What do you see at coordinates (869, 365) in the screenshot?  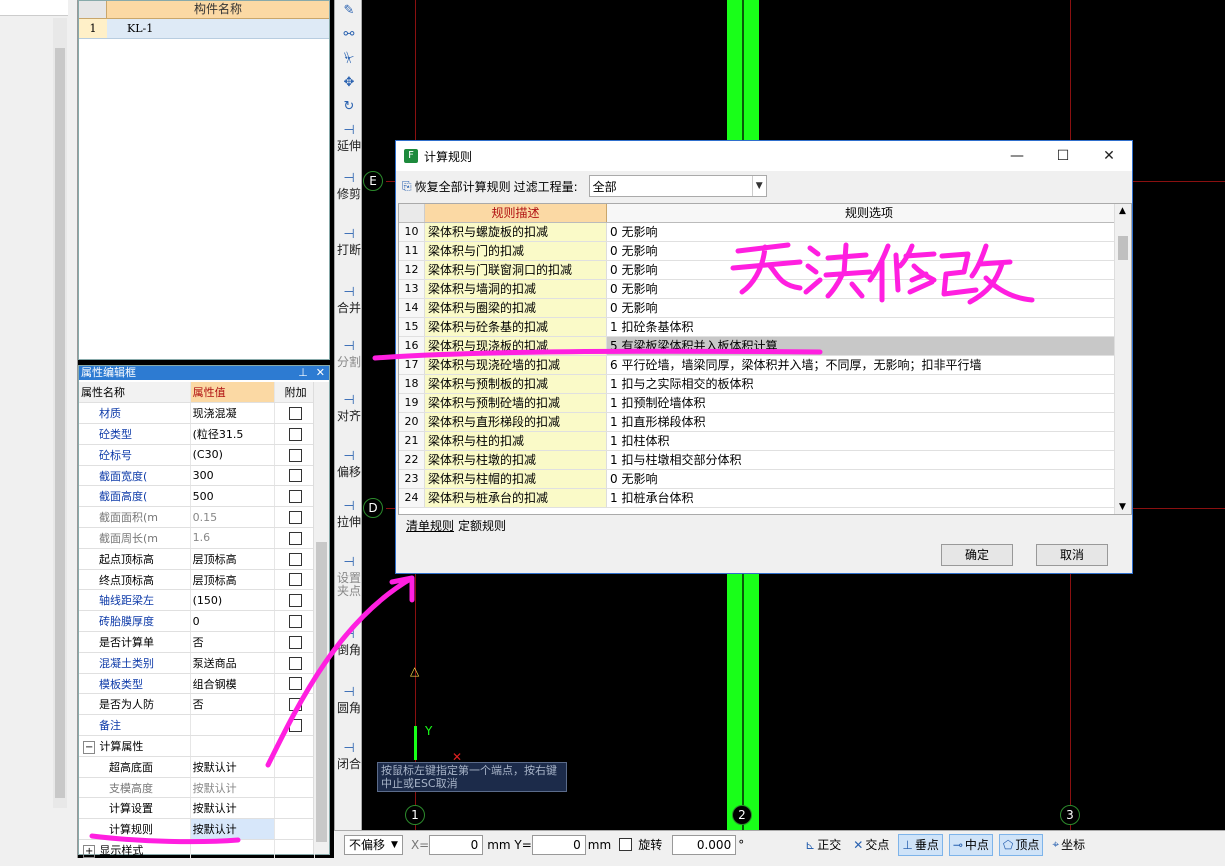 I see `rule-option: 6 平行砼墙，墙梁同厚，梁体积并入墙；不同厚，无影响；扣非平行墙` at bounding box center [869, 365].